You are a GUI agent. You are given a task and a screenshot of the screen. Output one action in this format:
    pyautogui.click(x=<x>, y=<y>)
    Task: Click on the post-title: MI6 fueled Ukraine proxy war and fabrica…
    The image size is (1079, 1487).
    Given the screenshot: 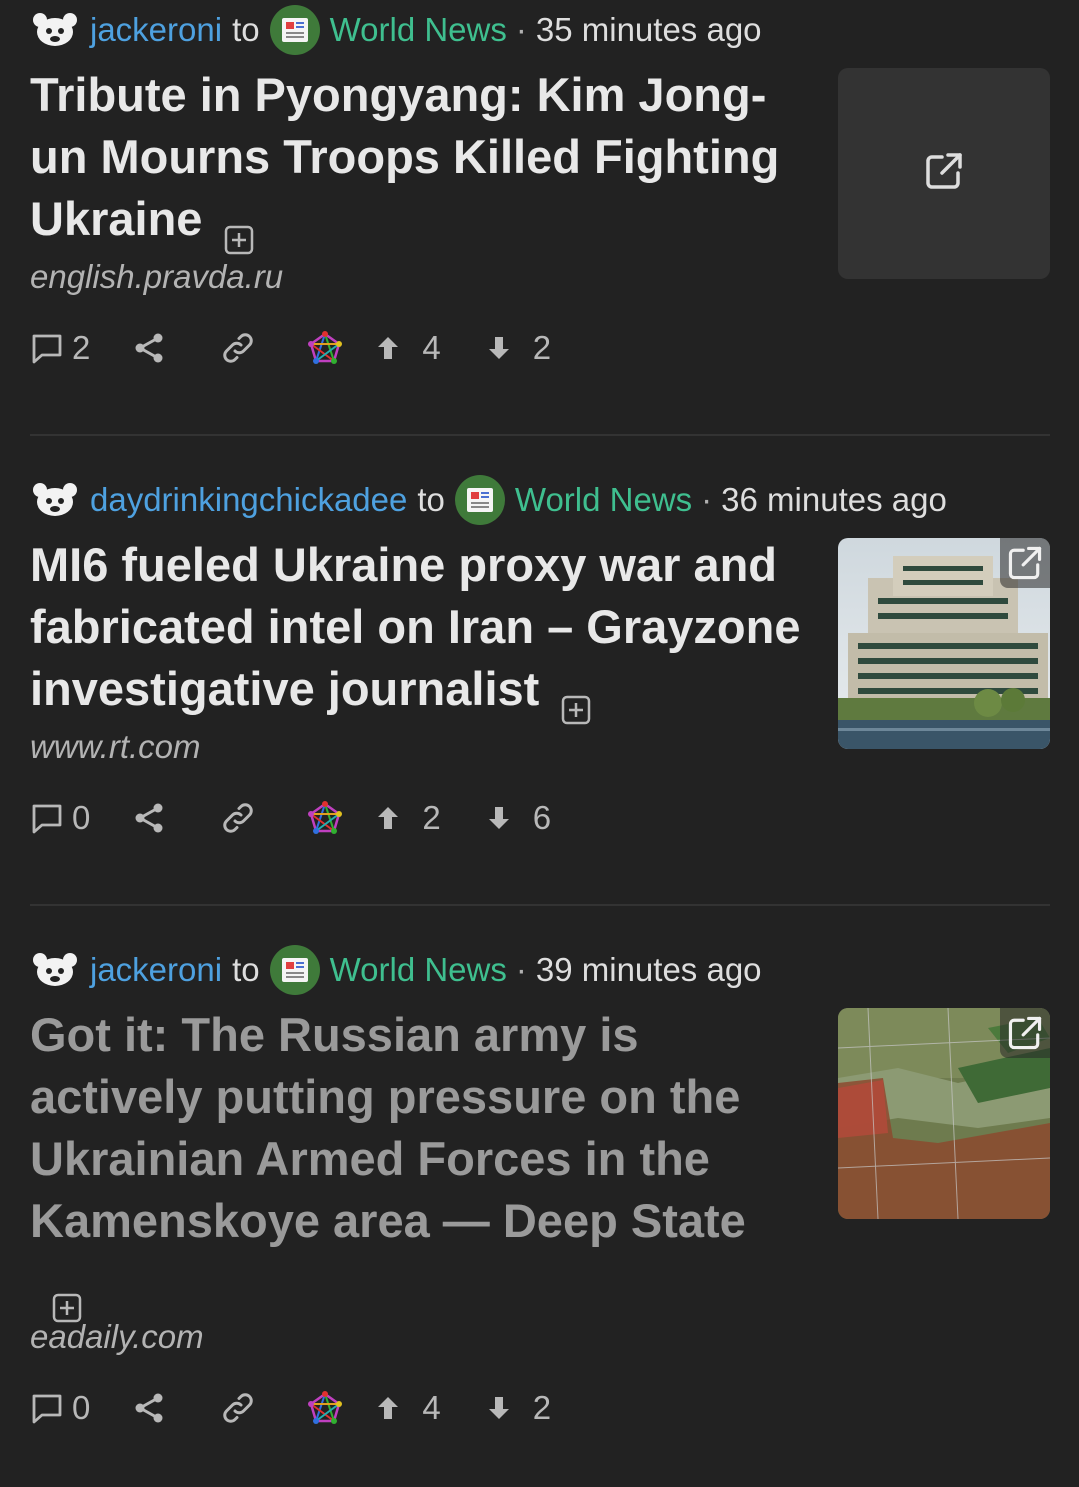 What is the action you would take?
    pyautogui.click(x=425, y=629)
    